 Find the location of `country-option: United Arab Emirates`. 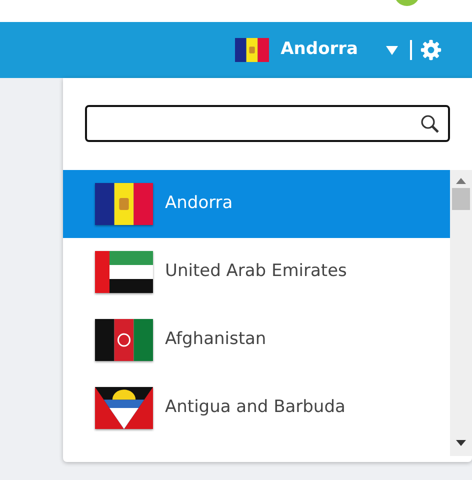

country-option: United Arab Emirates is located at coordinates (256, 272).